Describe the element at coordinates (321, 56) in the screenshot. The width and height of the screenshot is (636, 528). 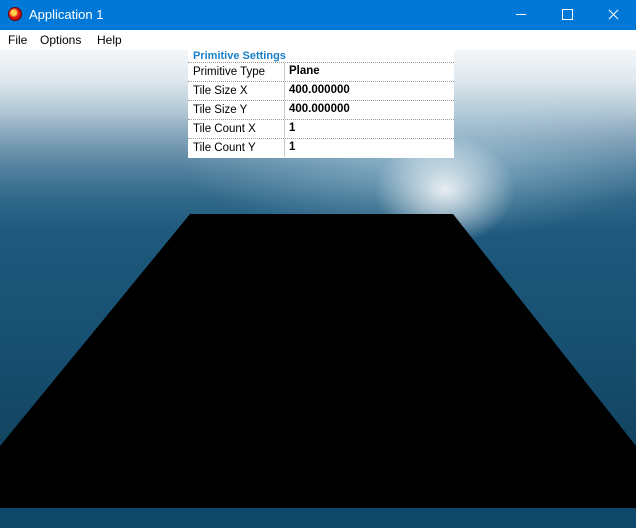
I see `property-category-header: Primitive Settings` at that location.